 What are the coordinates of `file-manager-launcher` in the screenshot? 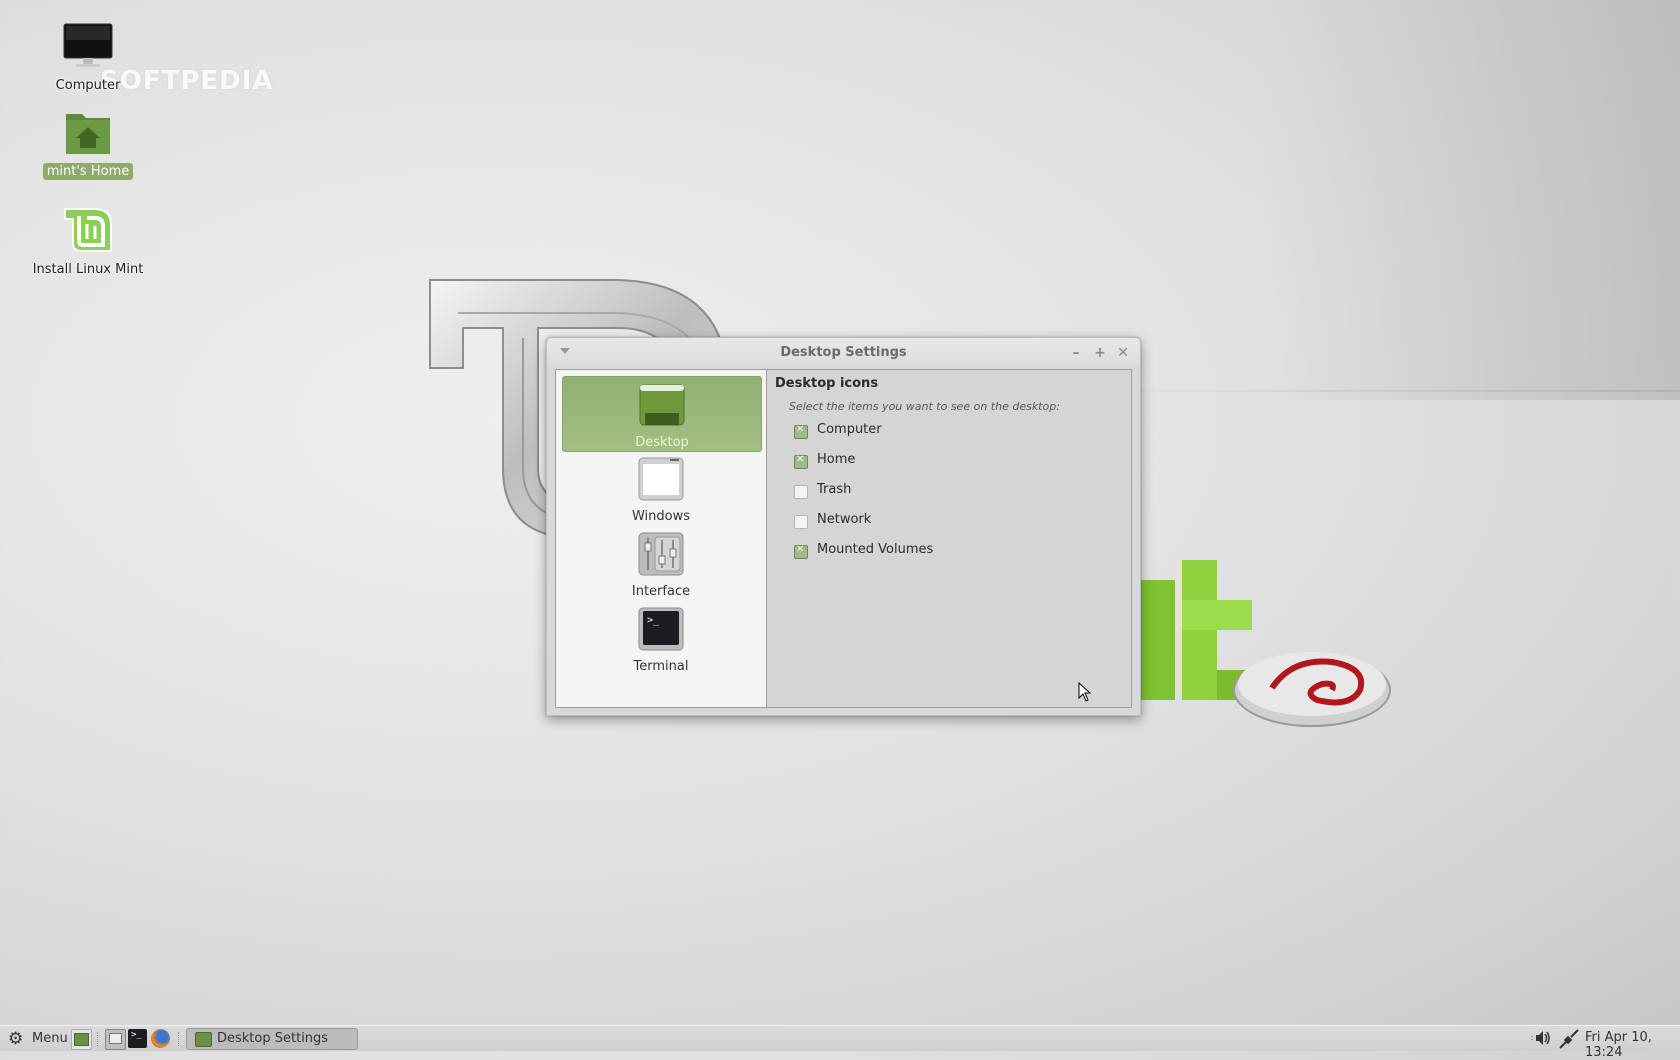 It's located at (115, 1039).